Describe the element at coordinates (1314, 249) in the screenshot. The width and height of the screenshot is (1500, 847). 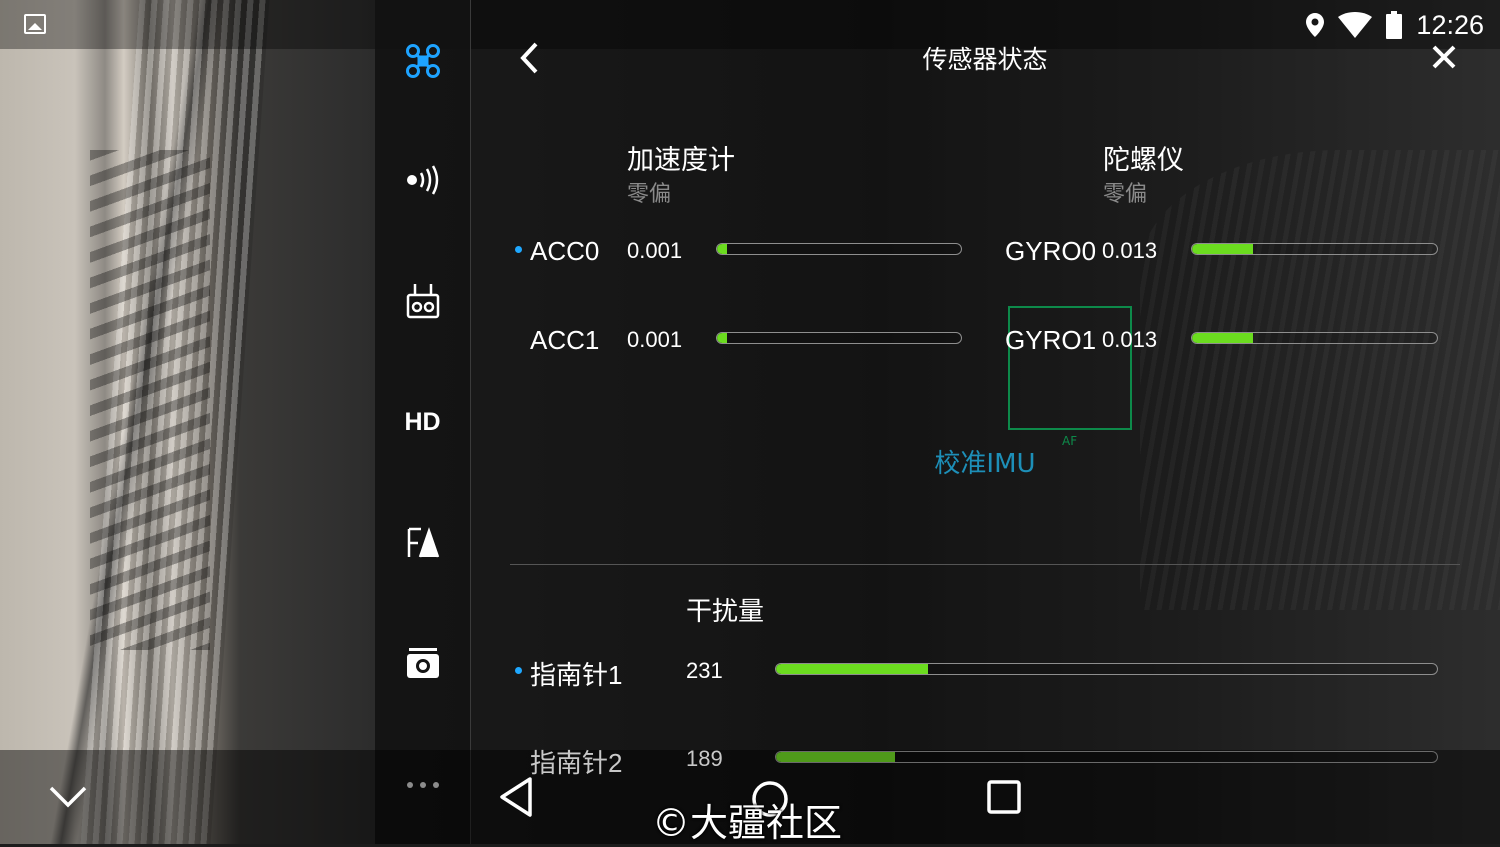
I see `gyro0-bias-bar` at that location.